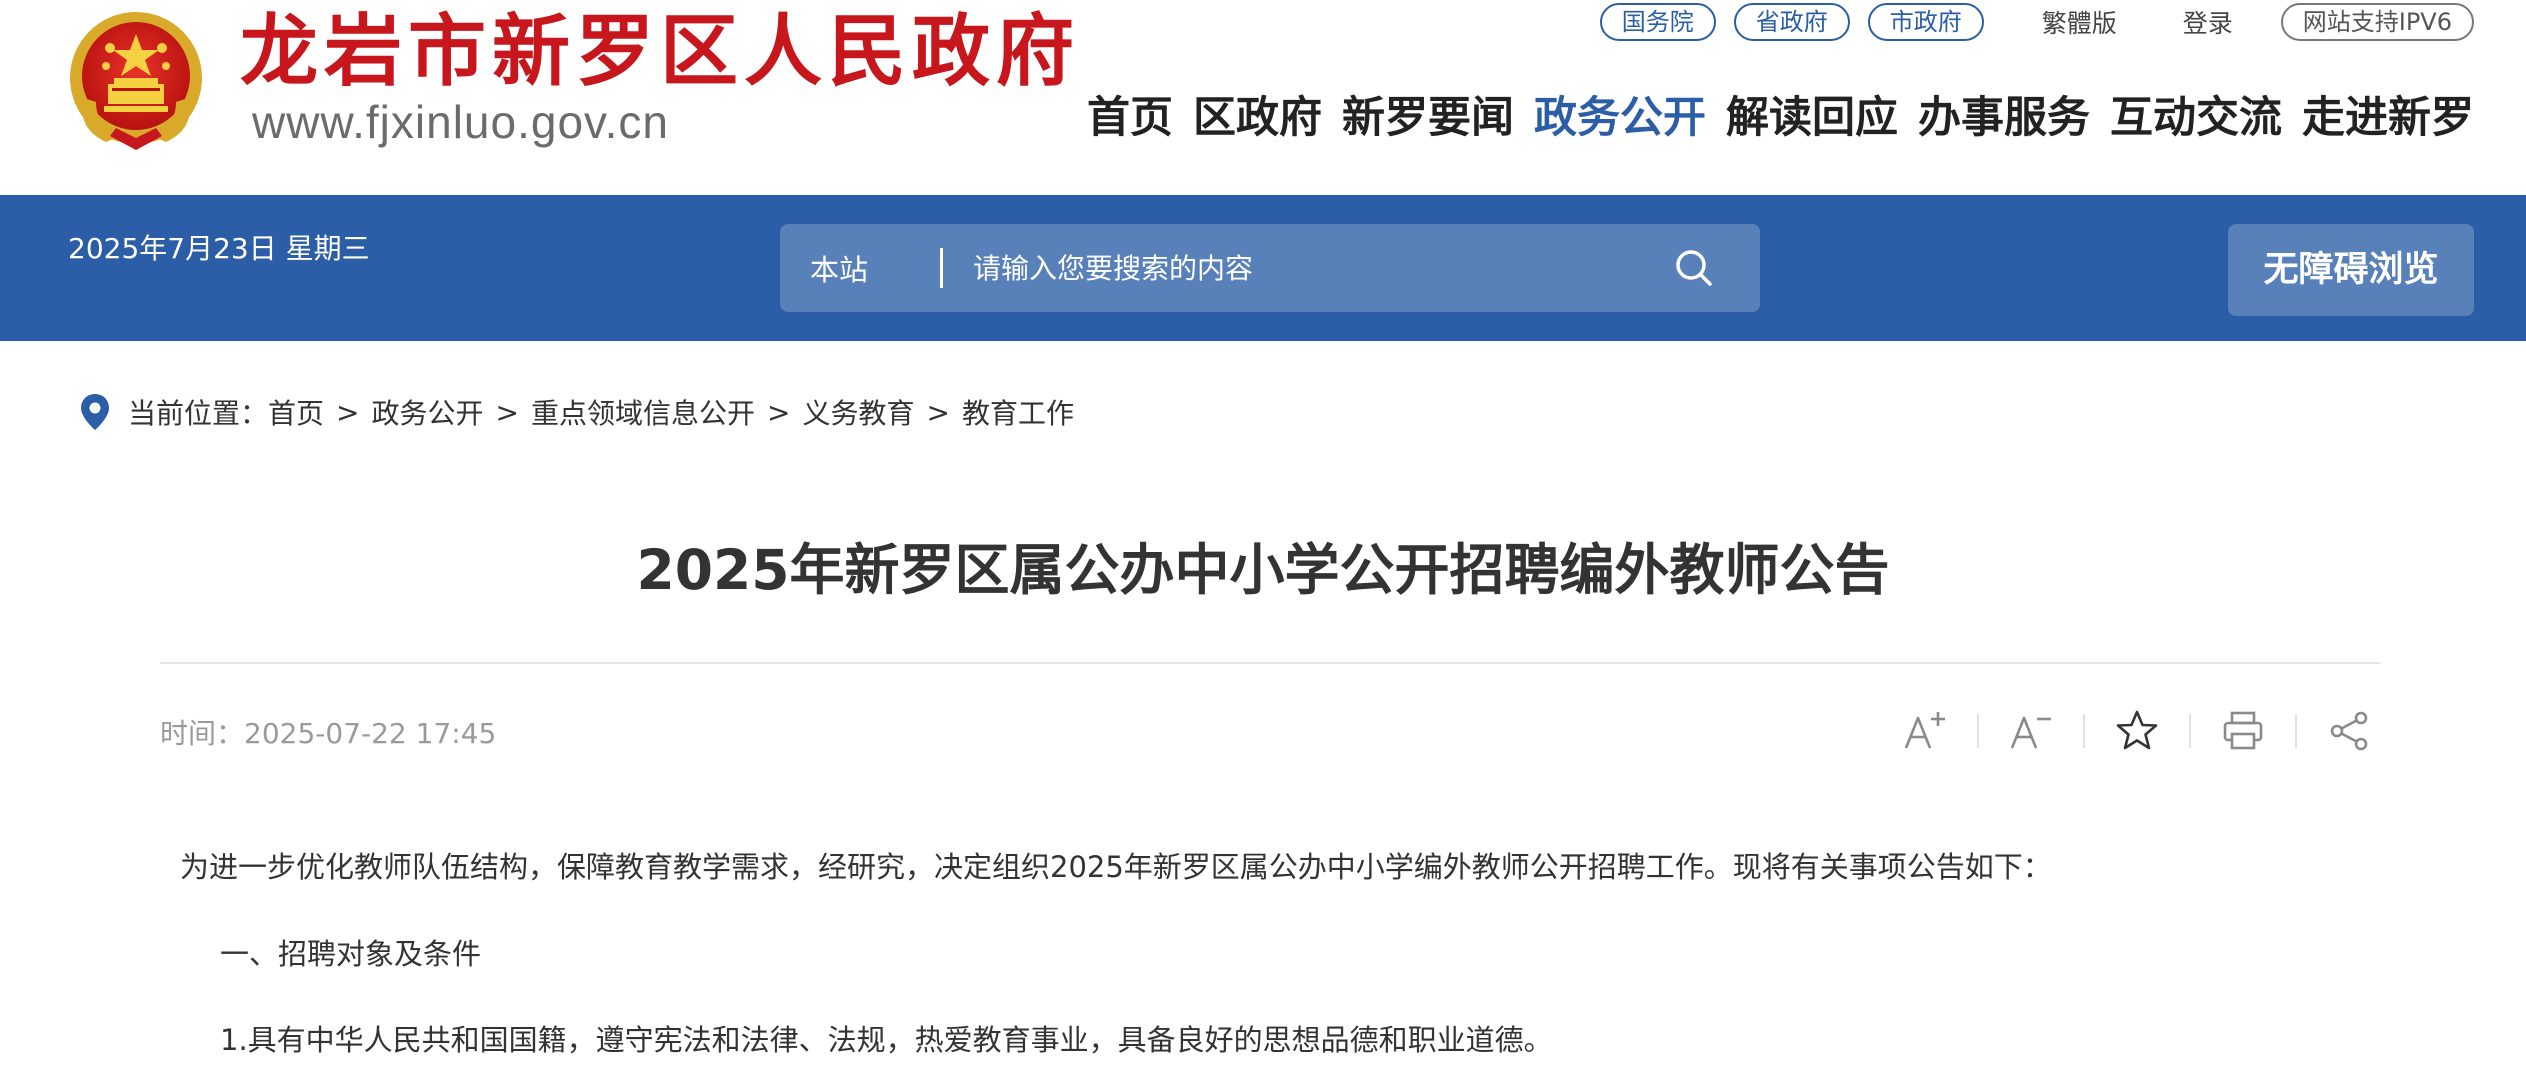 The width and height of the screenshot is (2526, 1080). Describe the element at coordinates (1791, 22) in the screenshot. I see `link-provincial-gov: 省政府` at that location.